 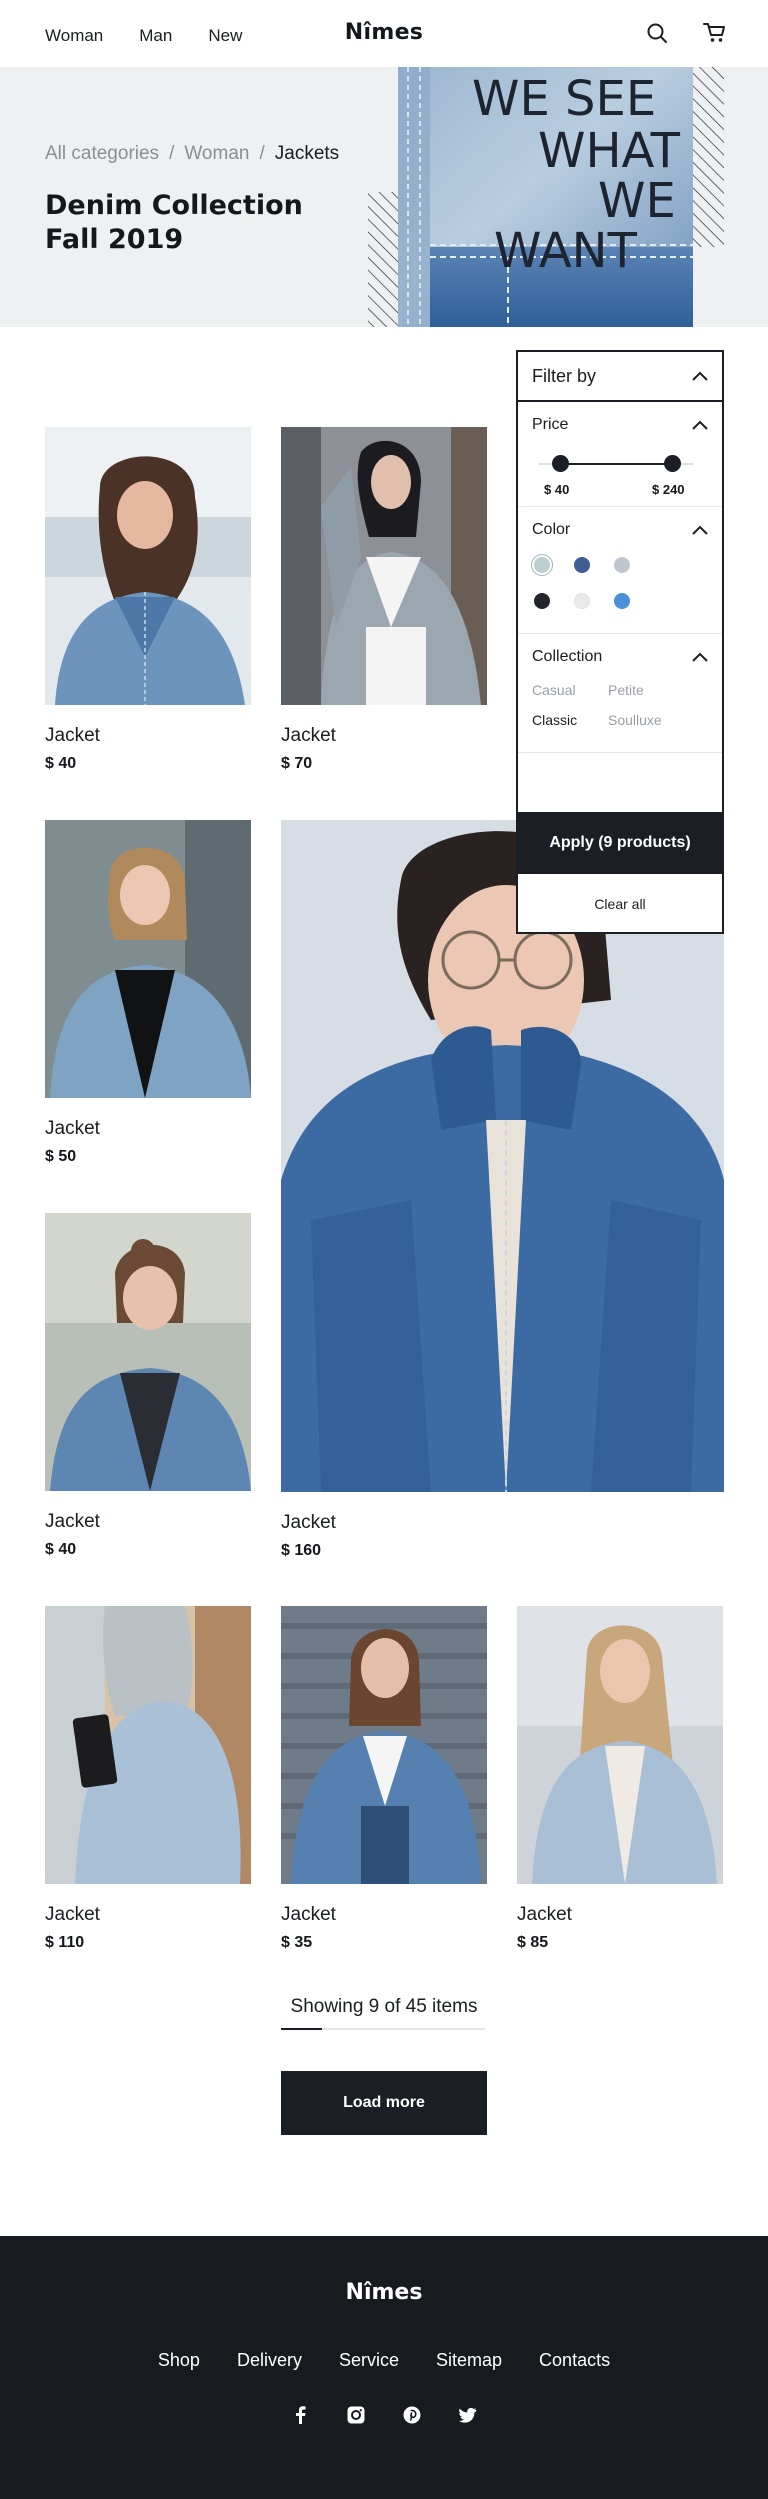 What do you see at coordinates (546, 197) in the screenshot?
I see `hero-jacket-image: WE SEE WHAT WE WANT` at bounding box center [546, 197].